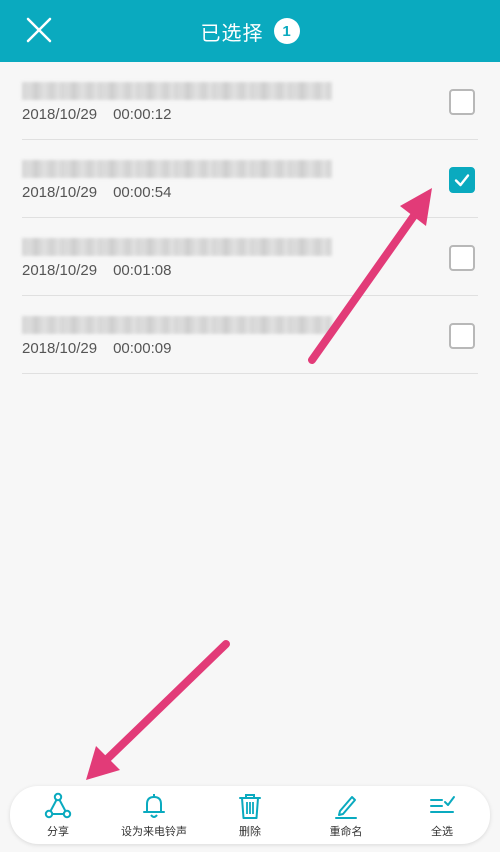  I want to click on list-item: 2018/10/29 00:00:09, so click(250, 335).